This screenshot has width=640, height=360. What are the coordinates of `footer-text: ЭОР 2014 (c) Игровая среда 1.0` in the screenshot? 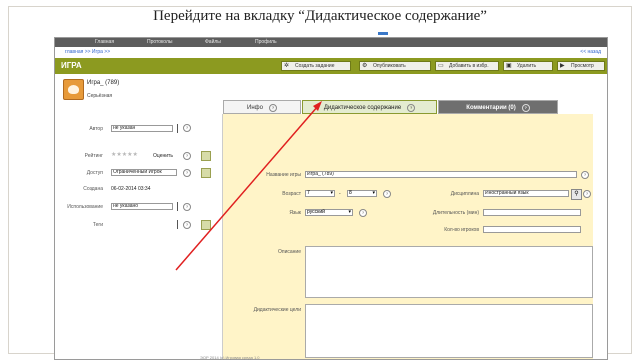 It's located at (230, 357).